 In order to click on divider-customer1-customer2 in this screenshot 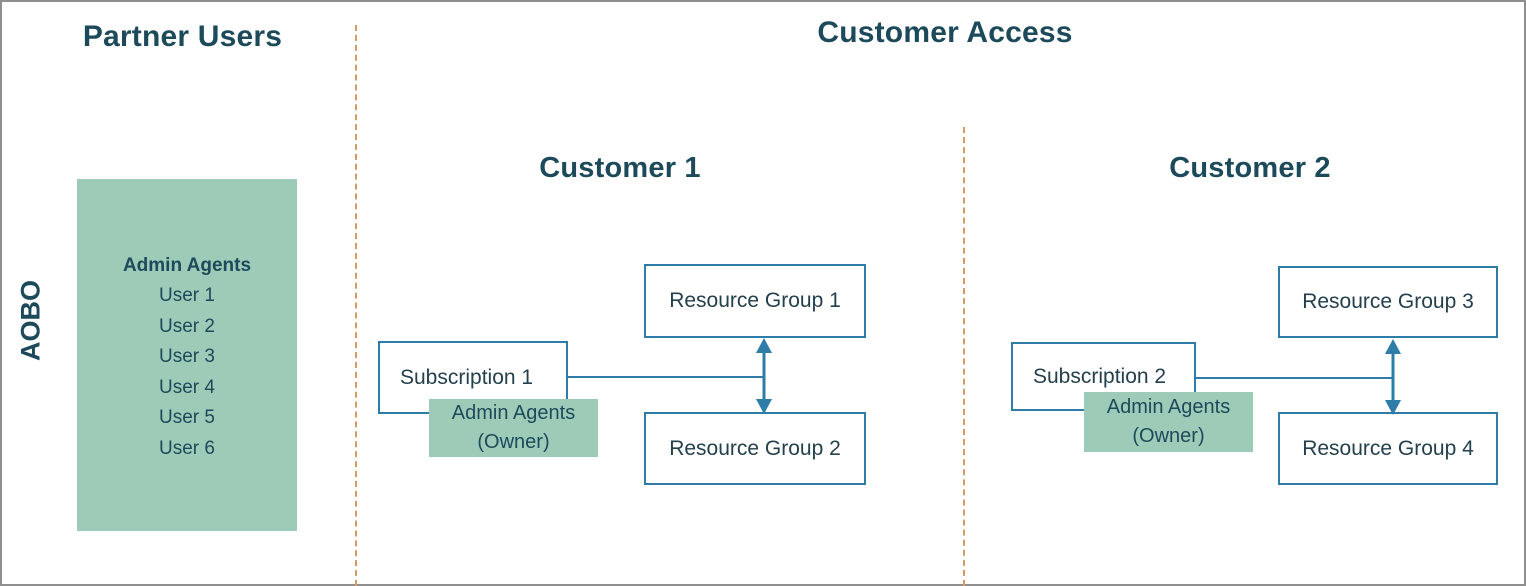, I will do `click(964, 356)`.